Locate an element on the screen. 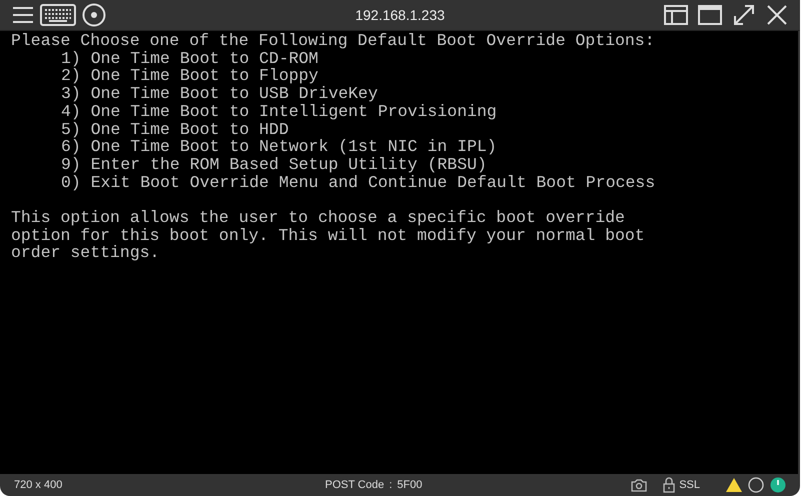  window-icon is located at coordinates (710, 15).